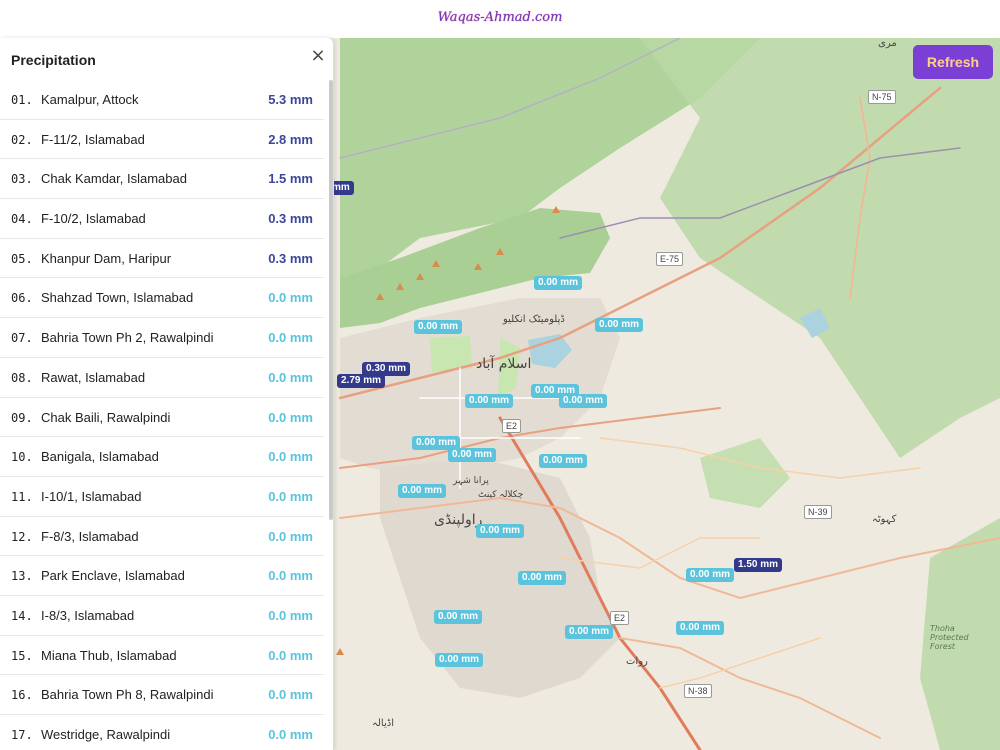 The width and height of the screenshot is (1000, 750). I want to click on station-row: 14. I-8/3, Islamabad 0.0 mm, so click(162, 616).